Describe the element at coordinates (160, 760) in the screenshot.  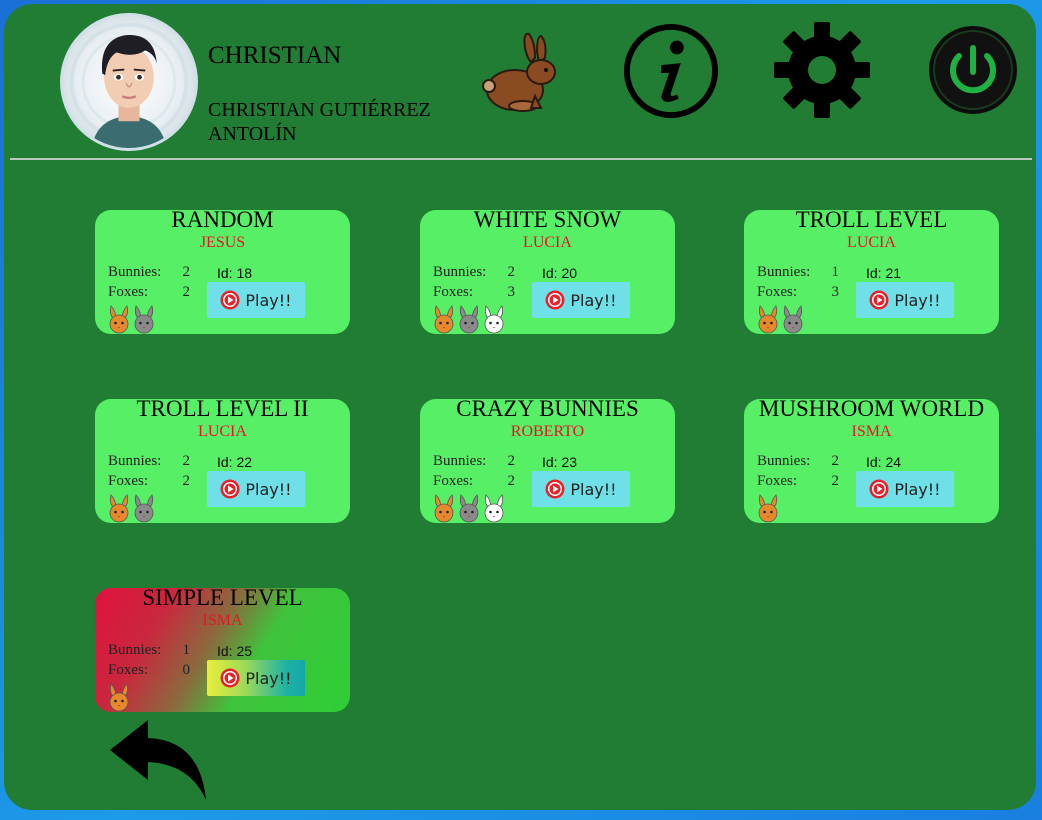
I see `back-arrow-icon` at that location.